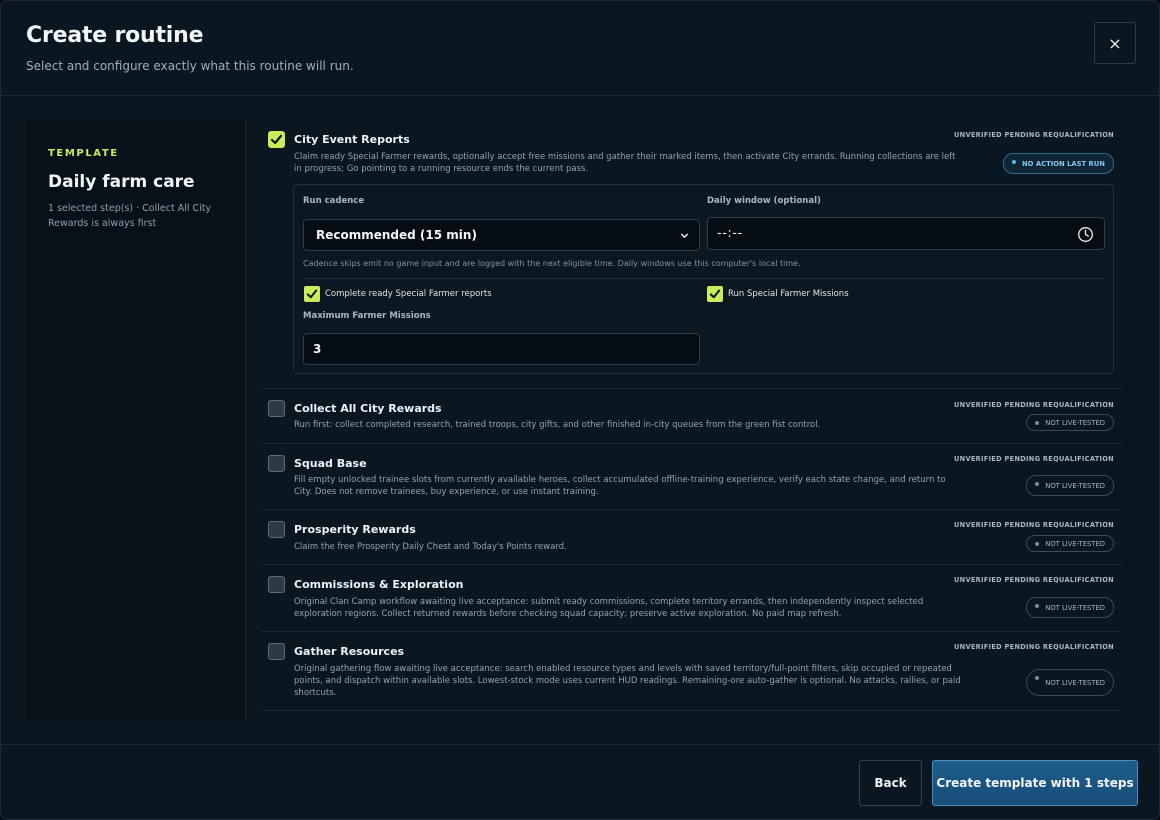  I want to click on max-missions-input: 3, so click(501, 349).